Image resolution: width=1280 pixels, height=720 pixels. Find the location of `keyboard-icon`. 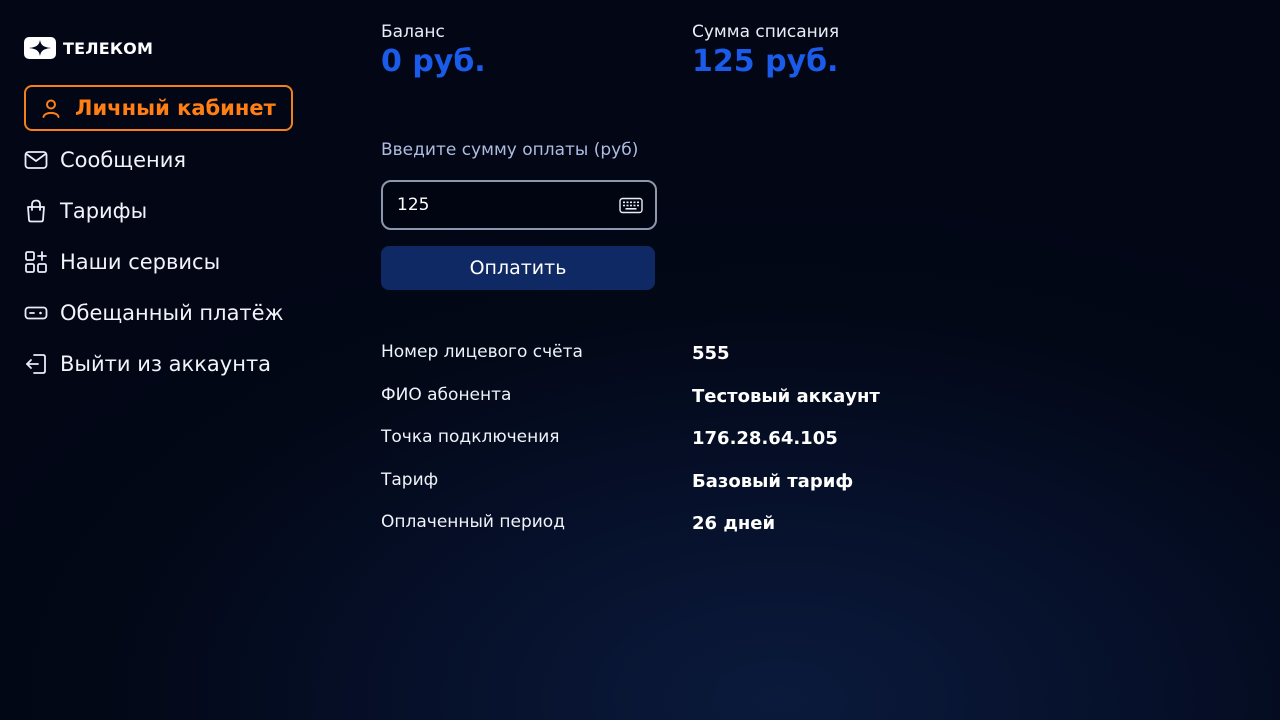

keyboard-icon is located at coordinates (631, 205).